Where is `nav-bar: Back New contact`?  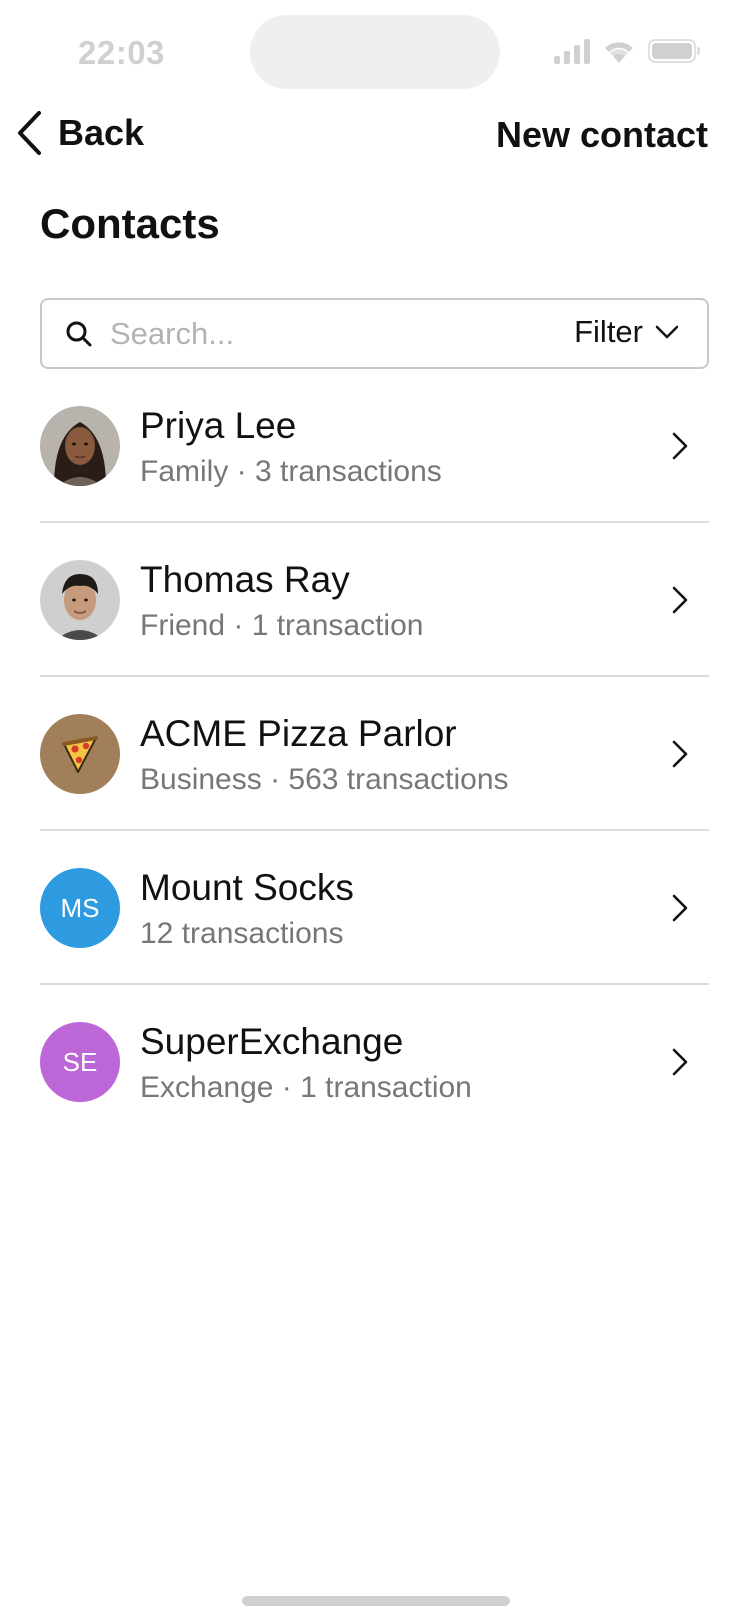 nav-bar: Back New contact is located at coordinates (375, 138).